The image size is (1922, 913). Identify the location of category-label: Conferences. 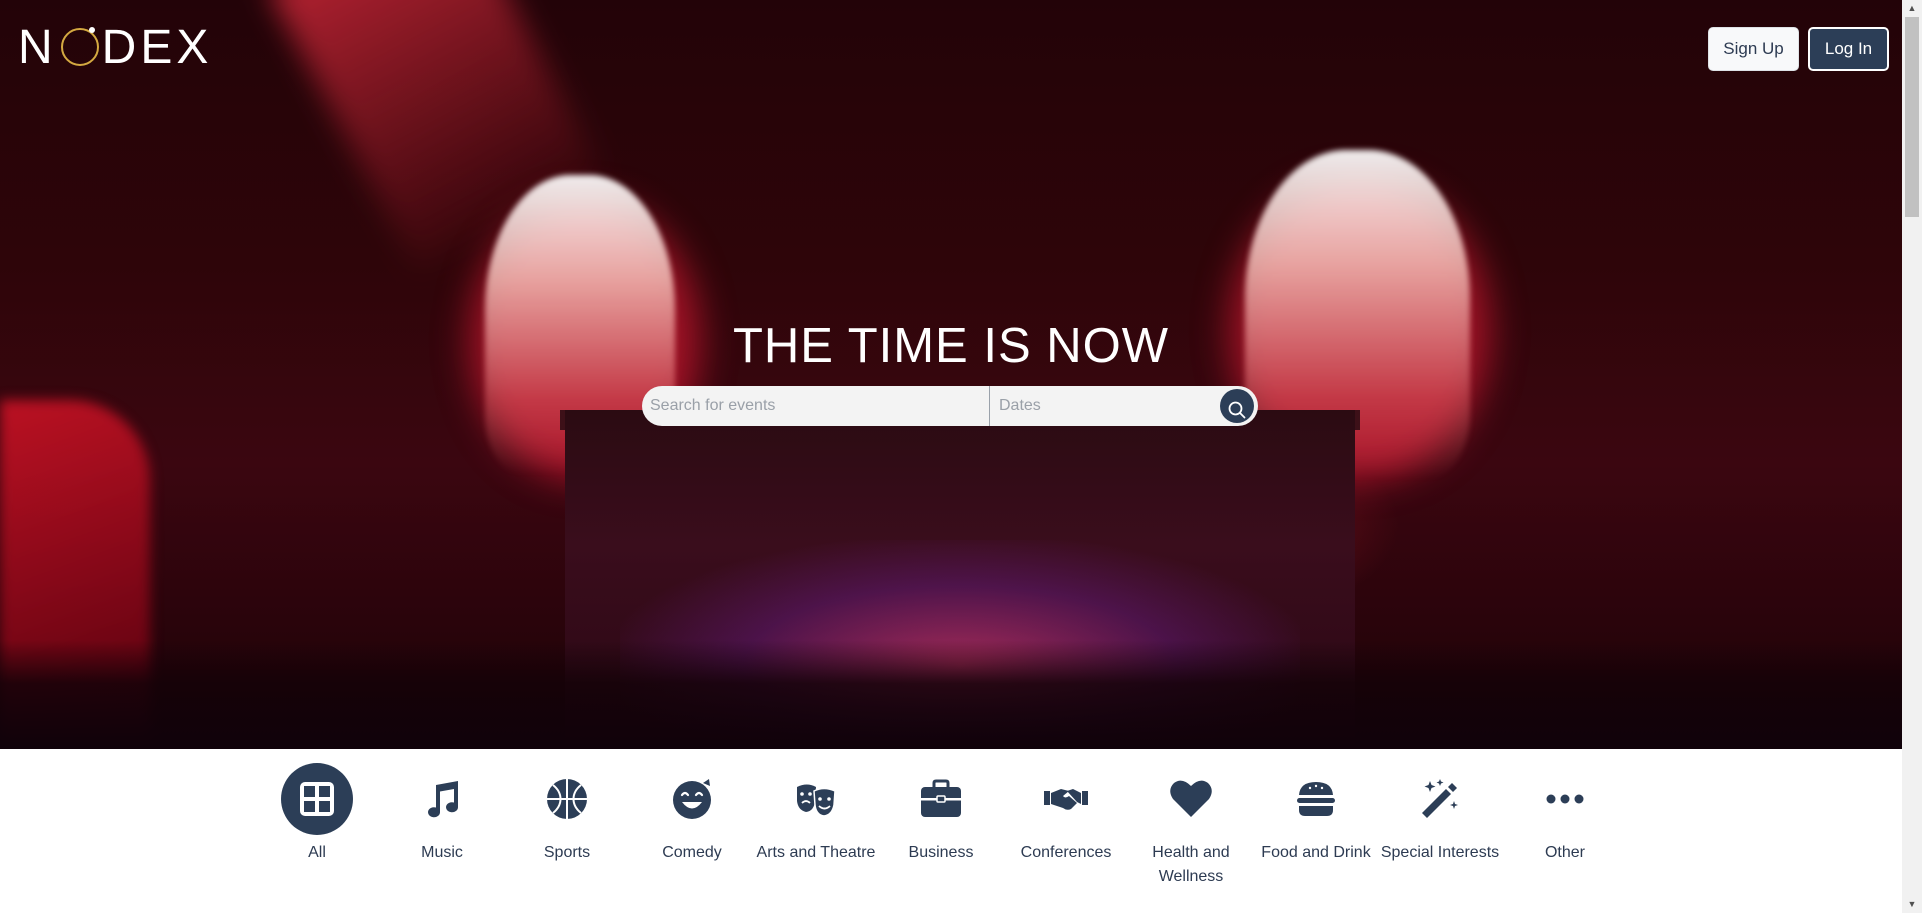
(1066, 852).